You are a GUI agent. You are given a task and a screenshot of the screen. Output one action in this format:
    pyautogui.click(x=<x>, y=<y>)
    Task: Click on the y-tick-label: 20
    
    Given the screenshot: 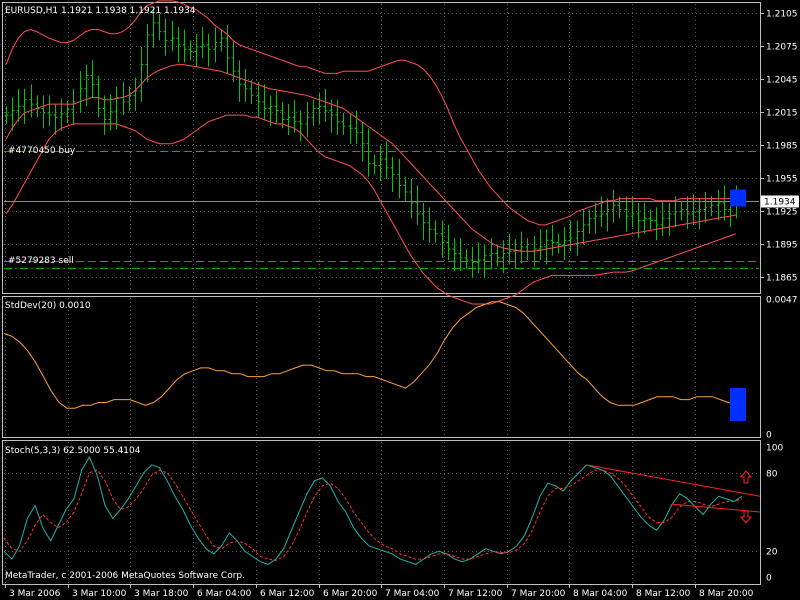 What is the action you would take?
    pyautogui.click(x=772, y=553)
    